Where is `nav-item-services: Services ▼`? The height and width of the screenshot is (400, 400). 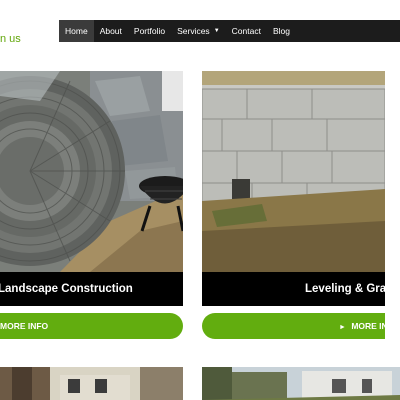 nav-item-services: Services ▼ is located at coordinates (198, 31).